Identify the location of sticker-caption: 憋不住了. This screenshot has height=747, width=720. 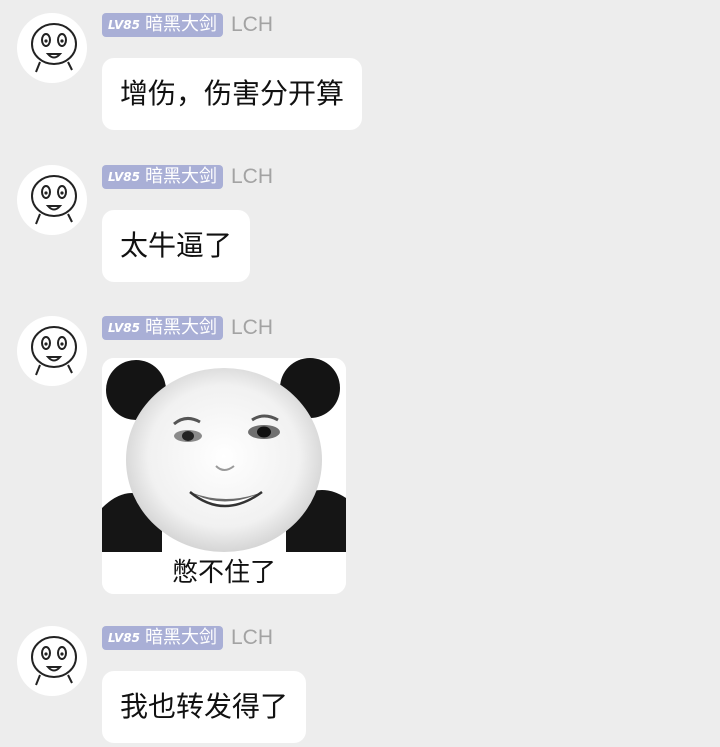
(224, 573).